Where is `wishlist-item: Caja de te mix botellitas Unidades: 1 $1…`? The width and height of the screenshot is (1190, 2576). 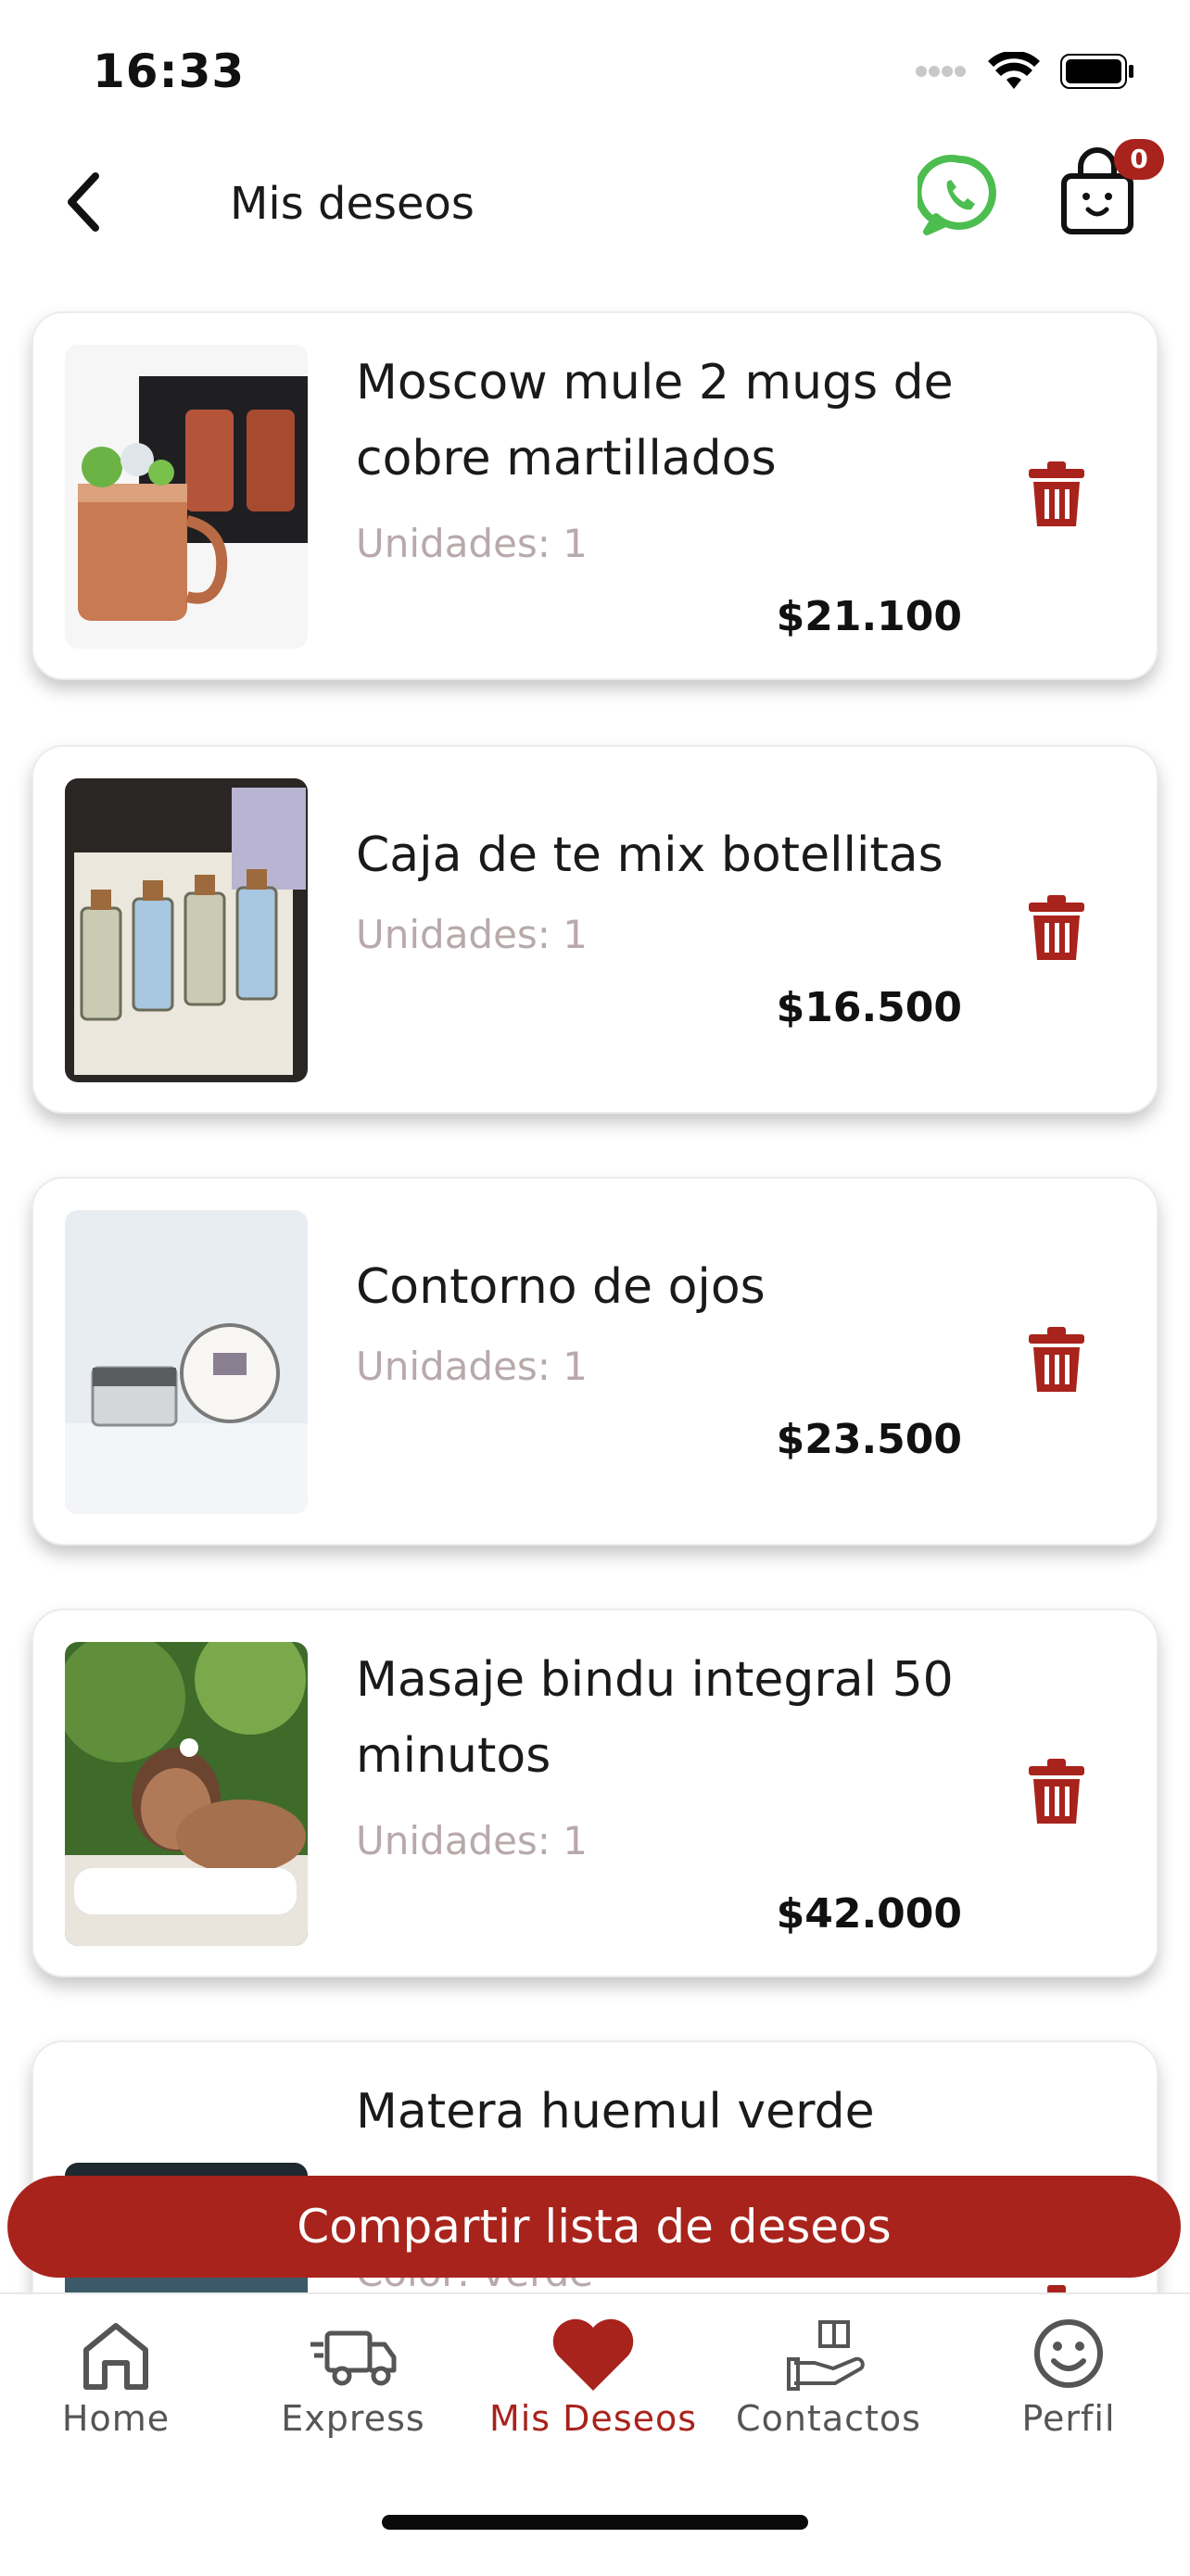
wishlist-item: Caja de te mix botellitas Unidades: 1 $1… is located at coordinates (595, 930).